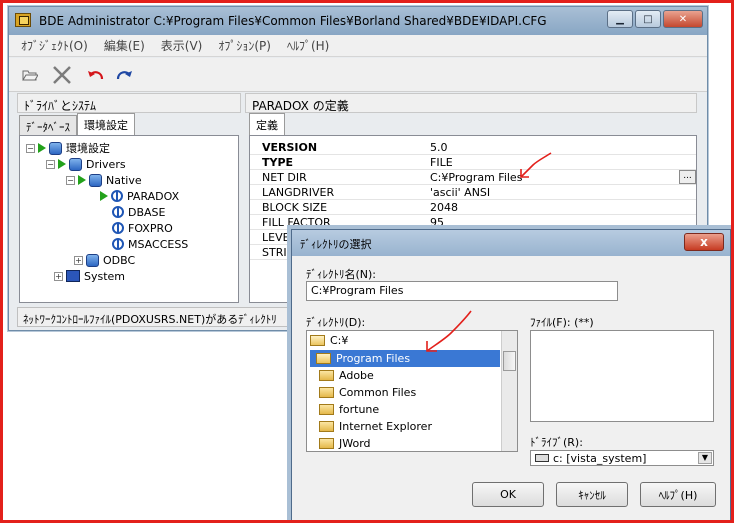  I want to click on close-icon: x, so click(704, 242).